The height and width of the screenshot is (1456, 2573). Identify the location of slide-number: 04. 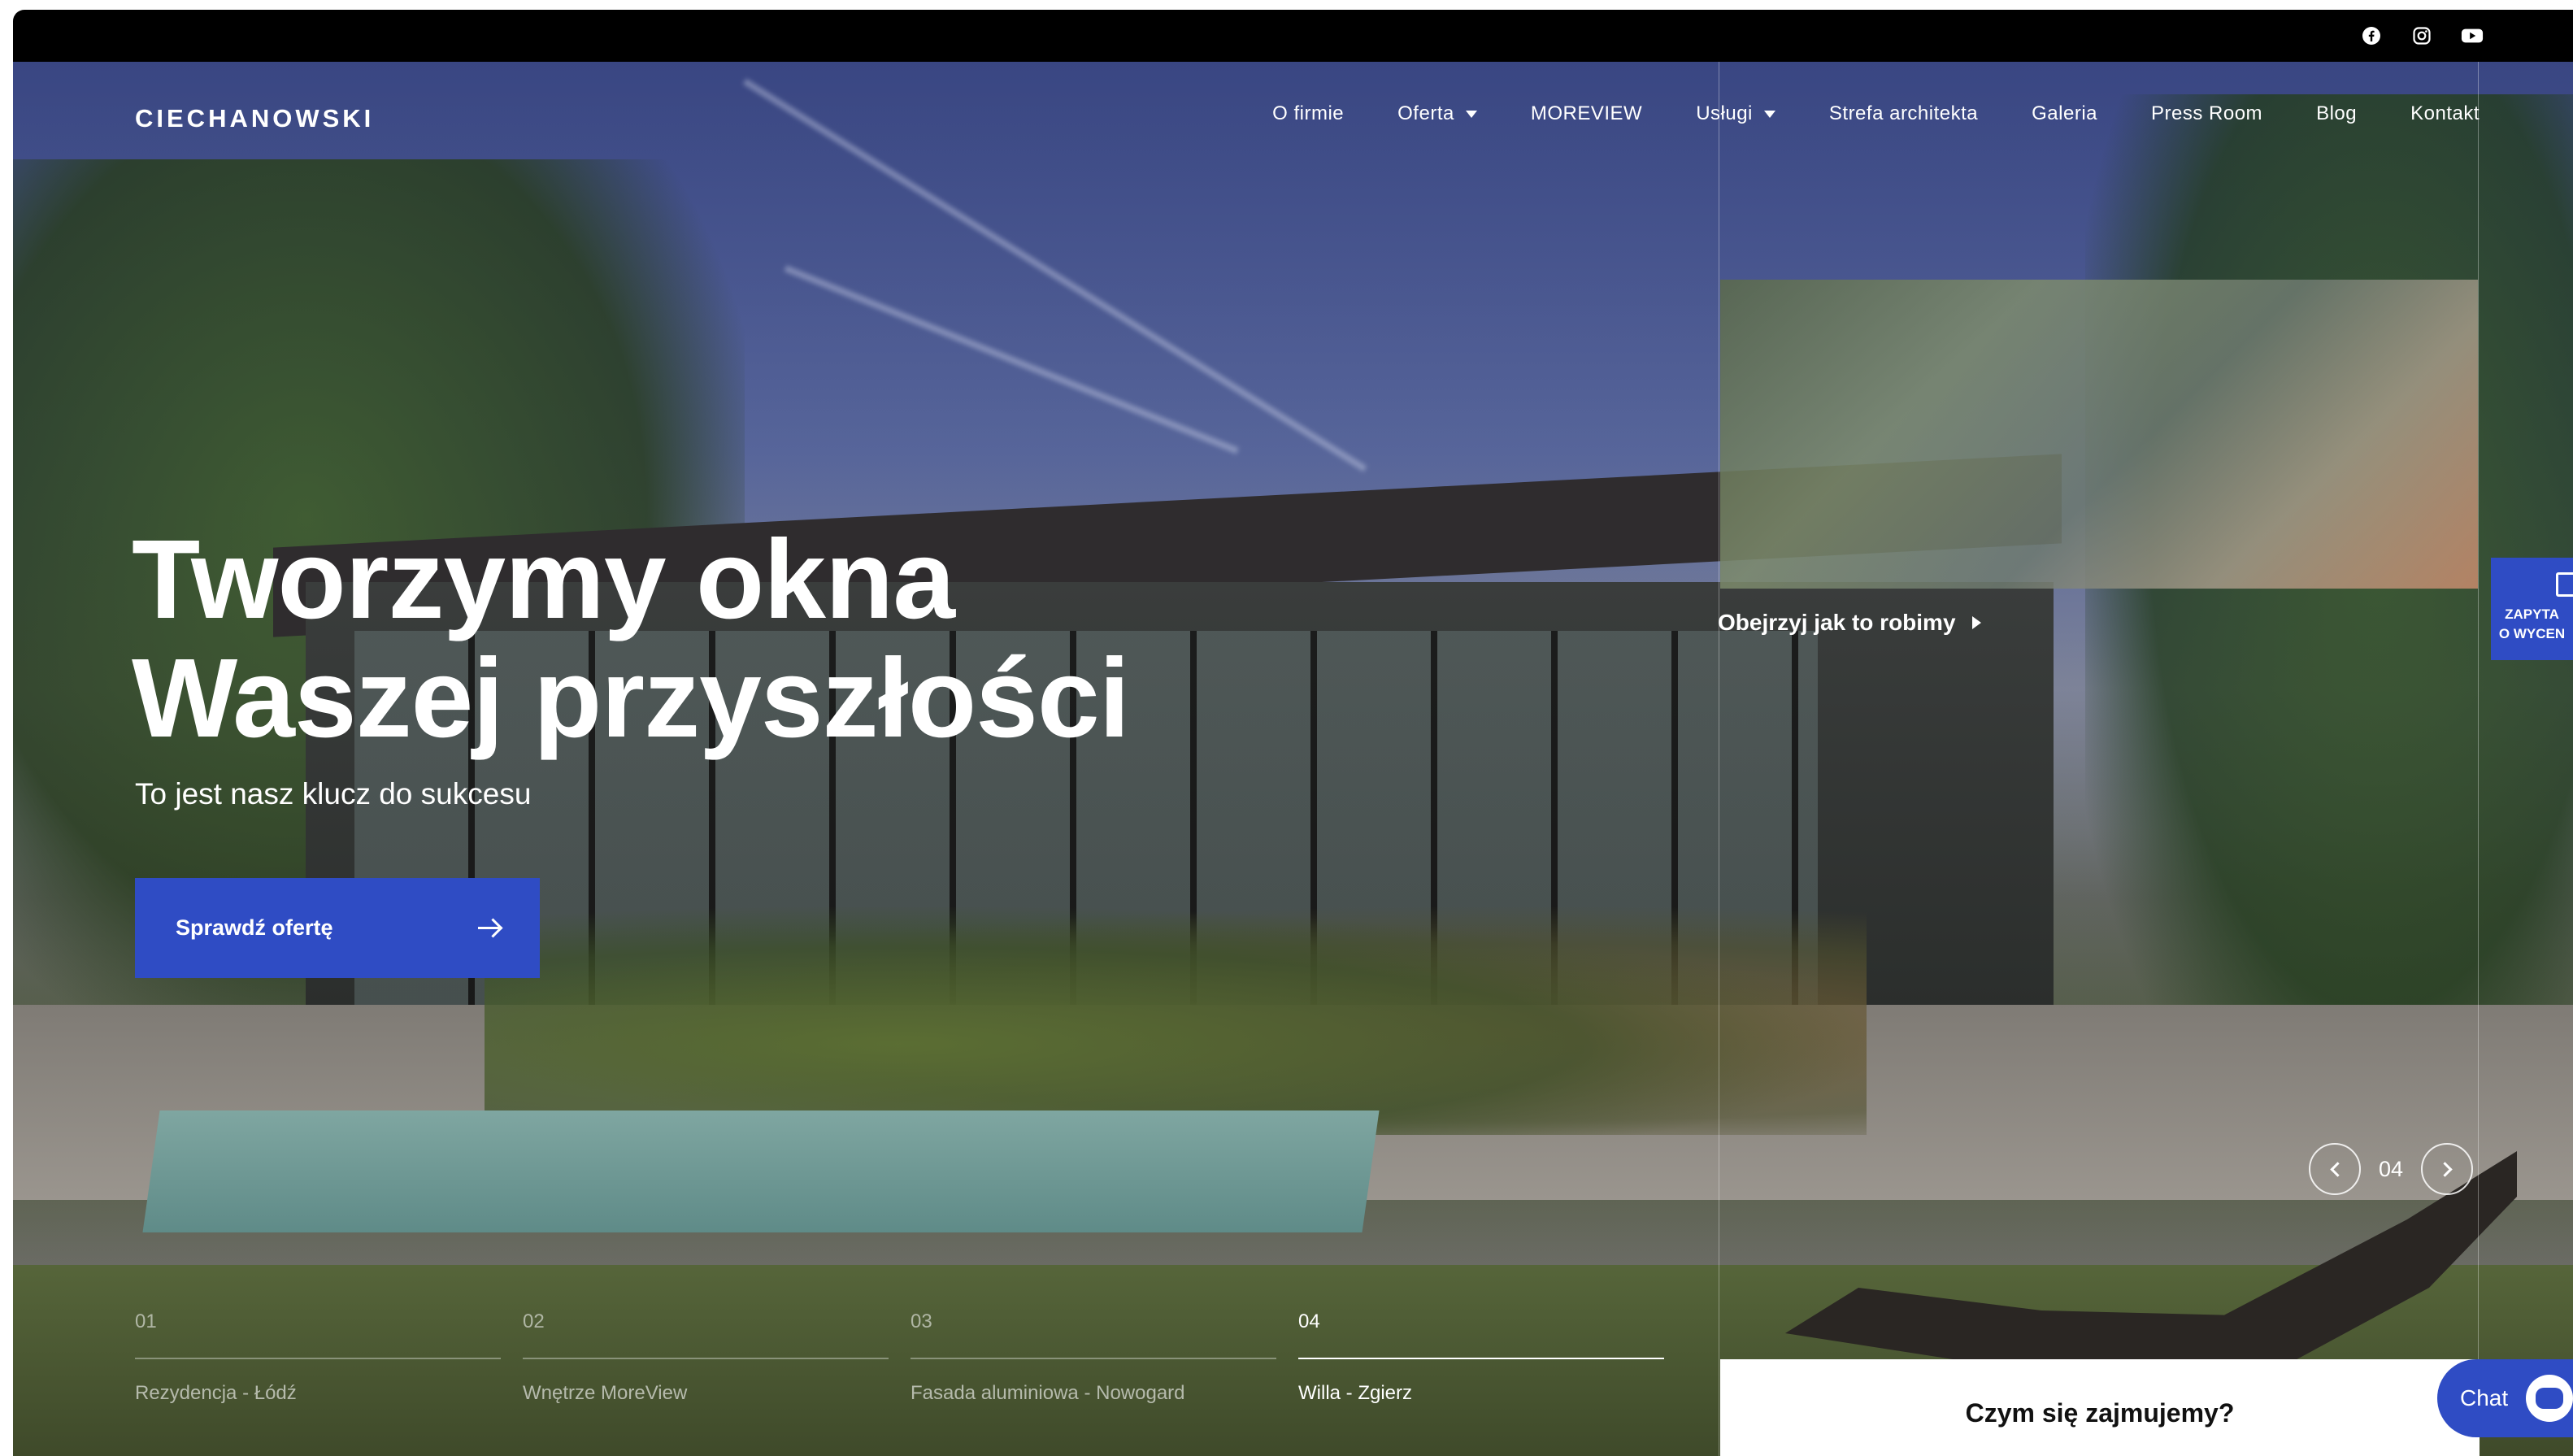
(1309, 1321).